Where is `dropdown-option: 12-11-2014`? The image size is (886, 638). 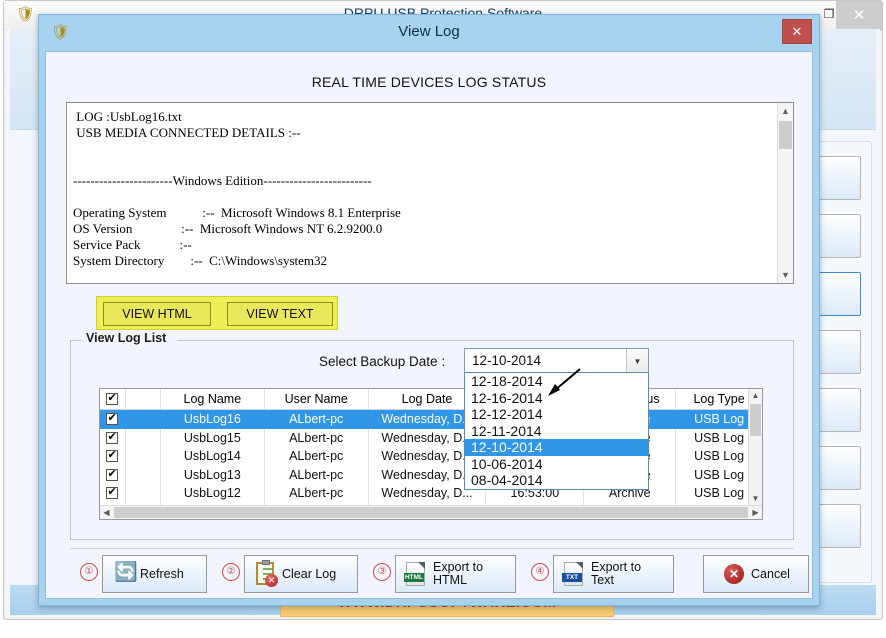
dropdown-option: 12-11-2014 is located at coordinates (556, 431).